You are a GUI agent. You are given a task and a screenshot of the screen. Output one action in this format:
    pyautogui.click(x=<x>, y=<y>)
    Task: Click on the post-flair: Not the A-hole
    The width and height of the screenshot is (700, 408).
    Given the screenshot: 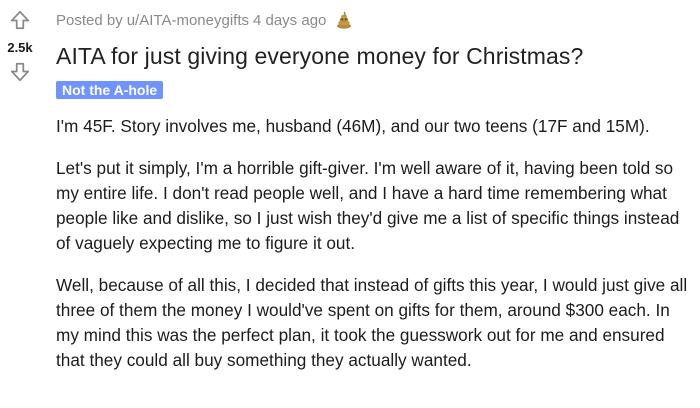 What is the action you would take?
    pyautogui.click(x=110, y=90)
    